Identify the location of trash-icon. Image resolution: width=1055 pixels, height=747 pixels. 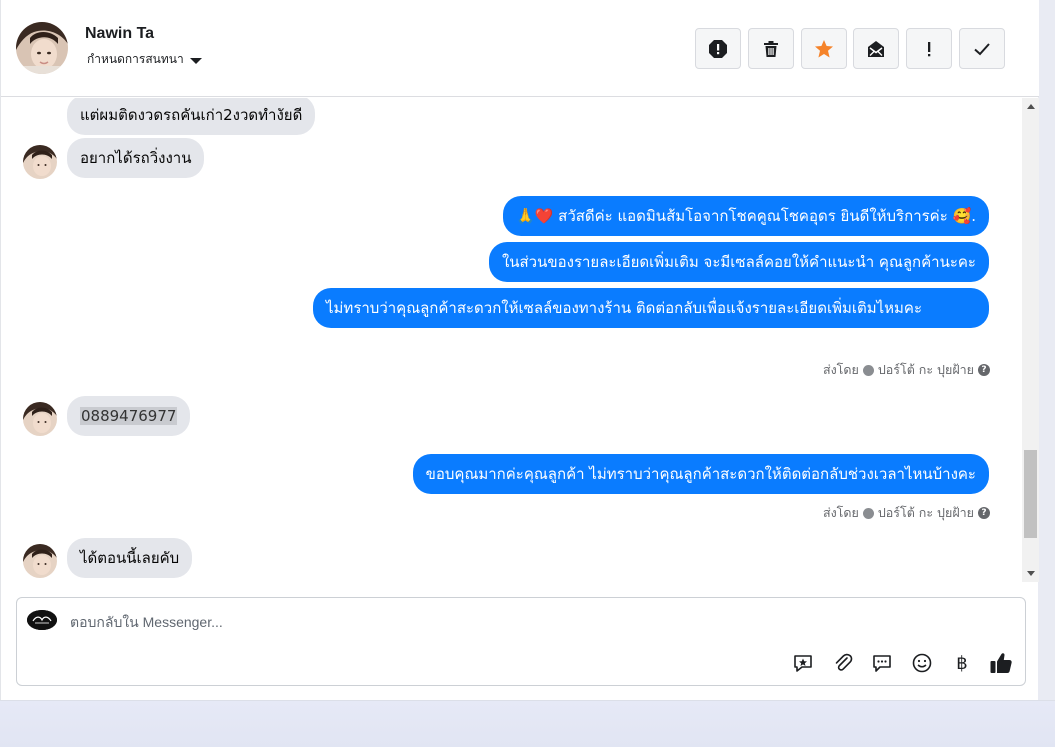
(771, 48).